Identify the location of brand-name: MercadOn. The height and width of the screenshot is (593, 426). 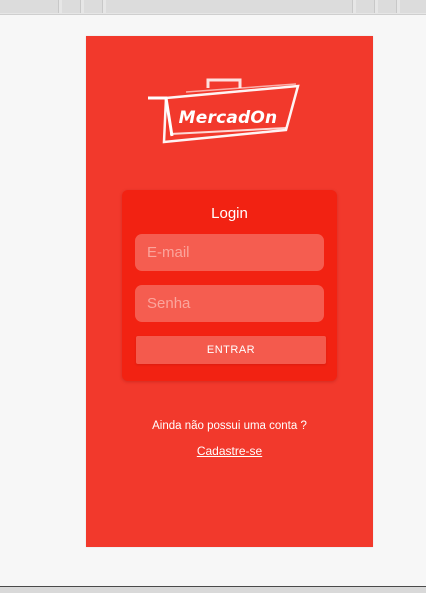
(228, 118).